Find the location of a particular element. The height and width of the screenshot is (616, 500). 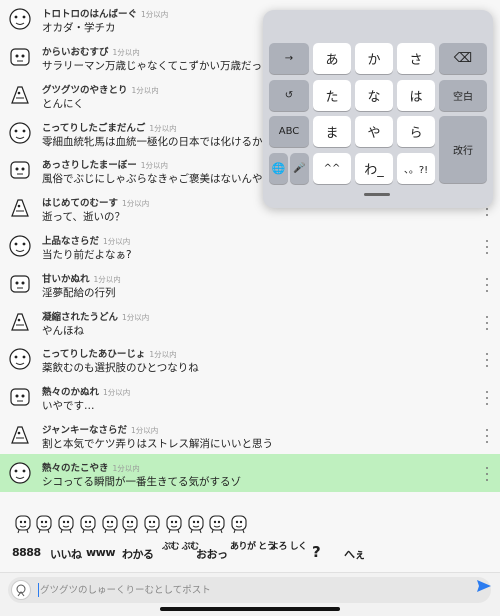

author-name: トロトロのはんばーぐ is located at coordinates (90, 14).